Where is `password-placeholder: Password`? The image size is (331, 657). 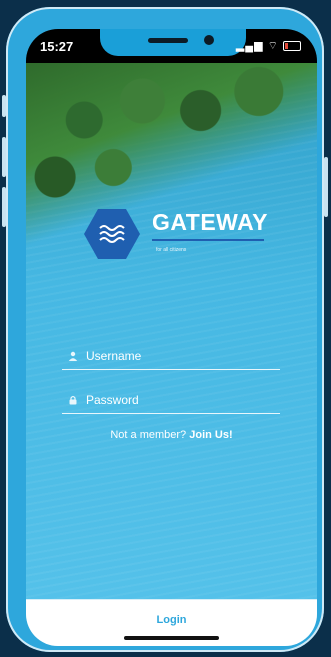 password-placeholder: Password is located at coordinates (112, 400).